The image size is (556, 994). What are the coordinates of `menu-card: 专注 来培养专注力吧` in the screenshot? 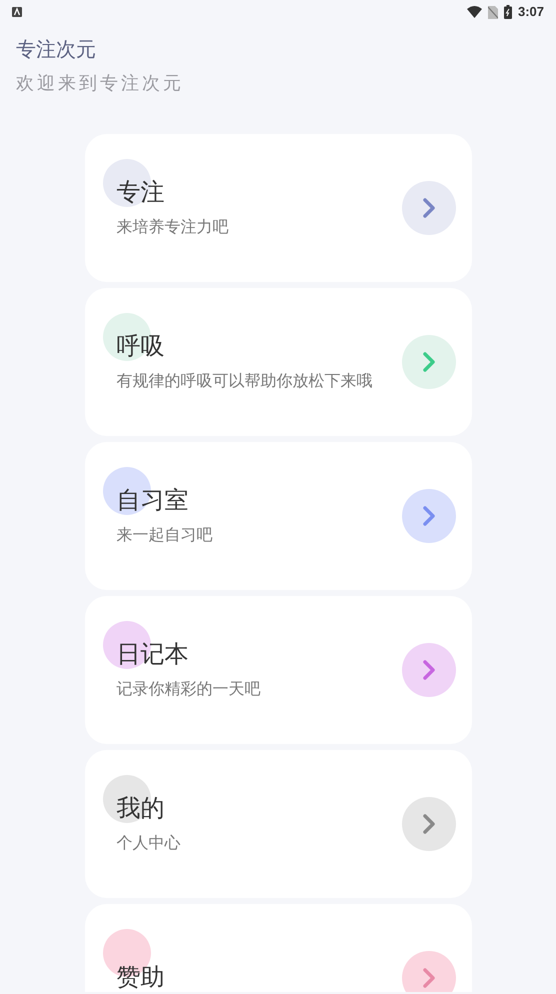 It's located at (278, 208).